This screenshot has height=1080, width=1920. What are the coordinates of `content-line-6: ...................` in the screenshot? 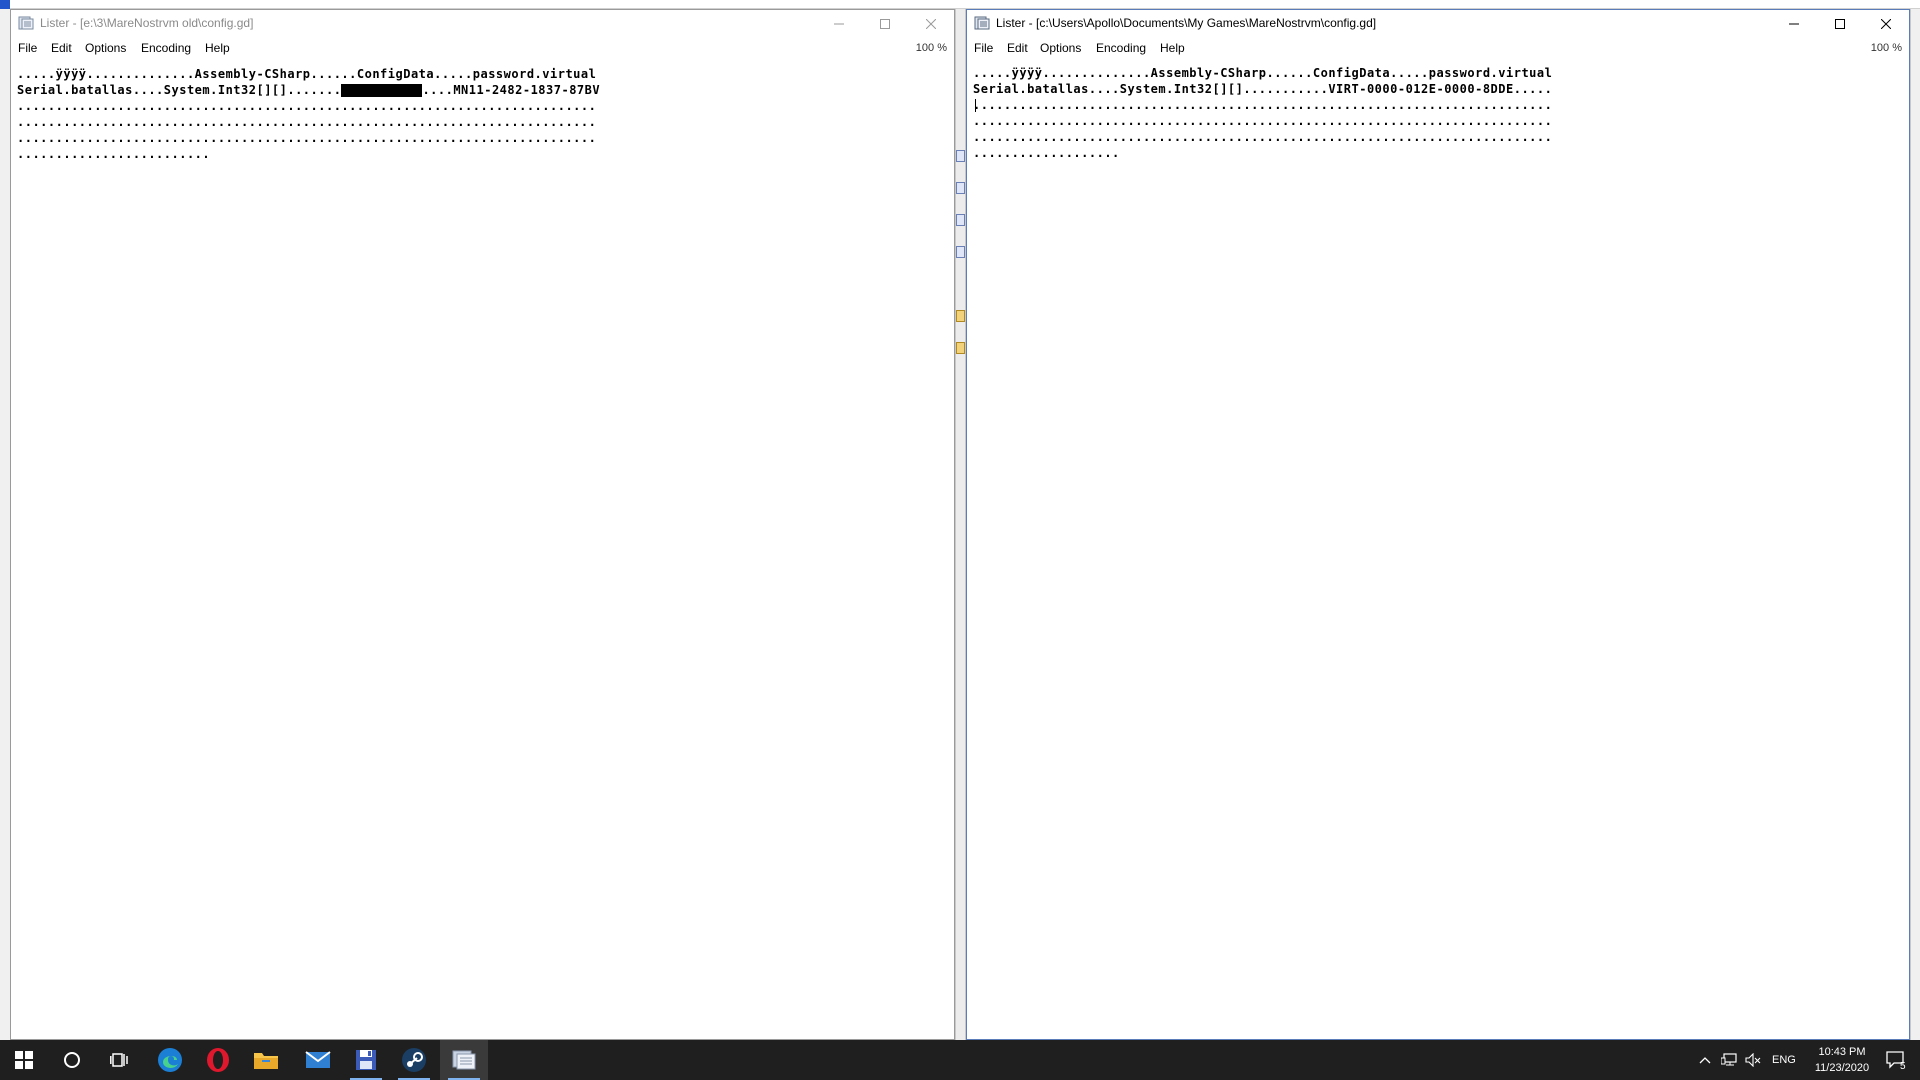 It's located at (1046, 153).